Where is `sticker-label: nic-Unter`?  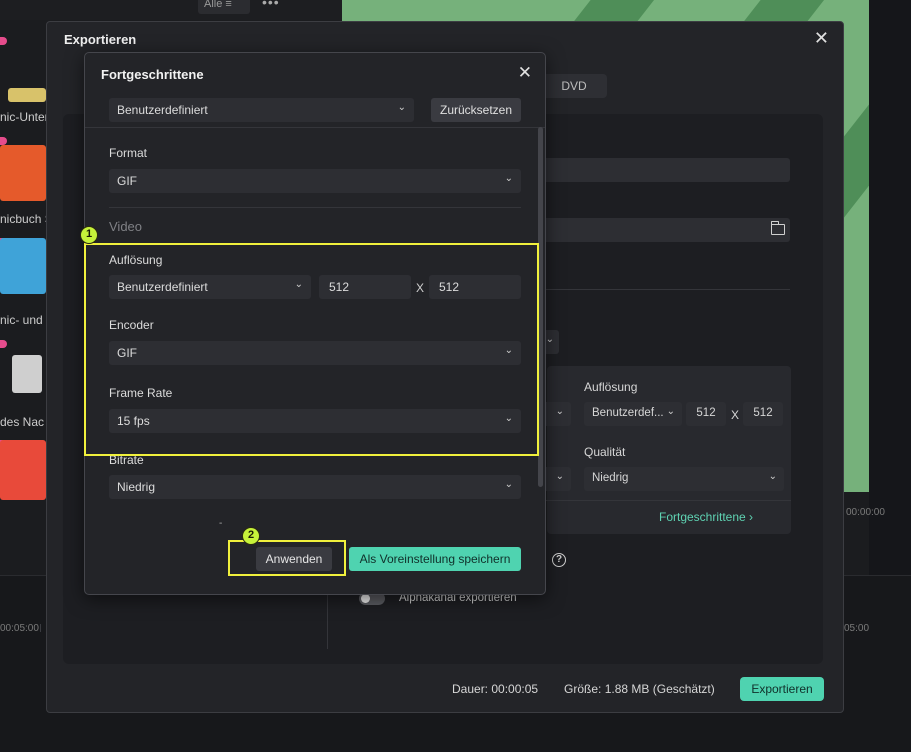
sticker-label: nic-Unter is located at coordinates (24, 117).